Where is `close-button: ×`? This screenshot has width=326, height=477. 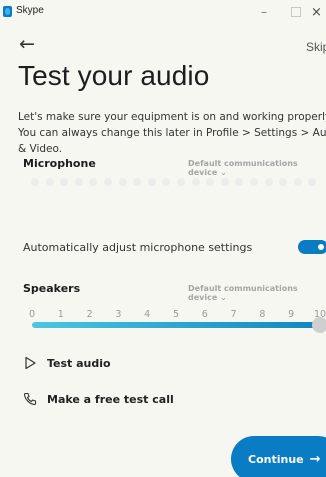 close-button: × is located at coordinates (316, 12).